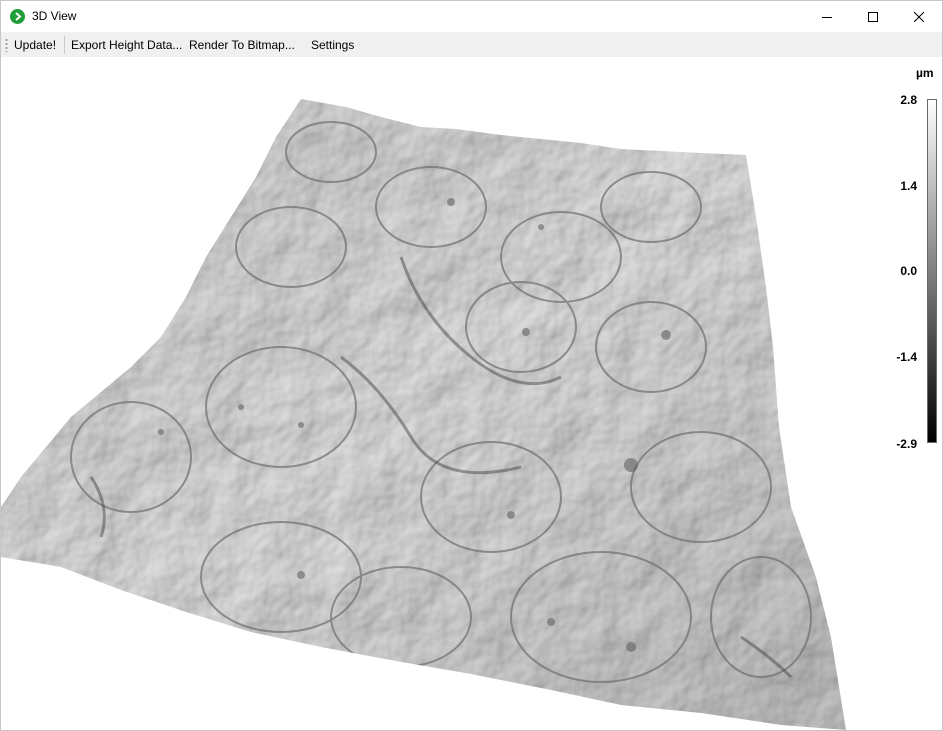 This screenshot has height=731, width=943. Describe the element at coordinates (925, 73) in the screenshot. I see `scale-unit-label: µm` at that location.